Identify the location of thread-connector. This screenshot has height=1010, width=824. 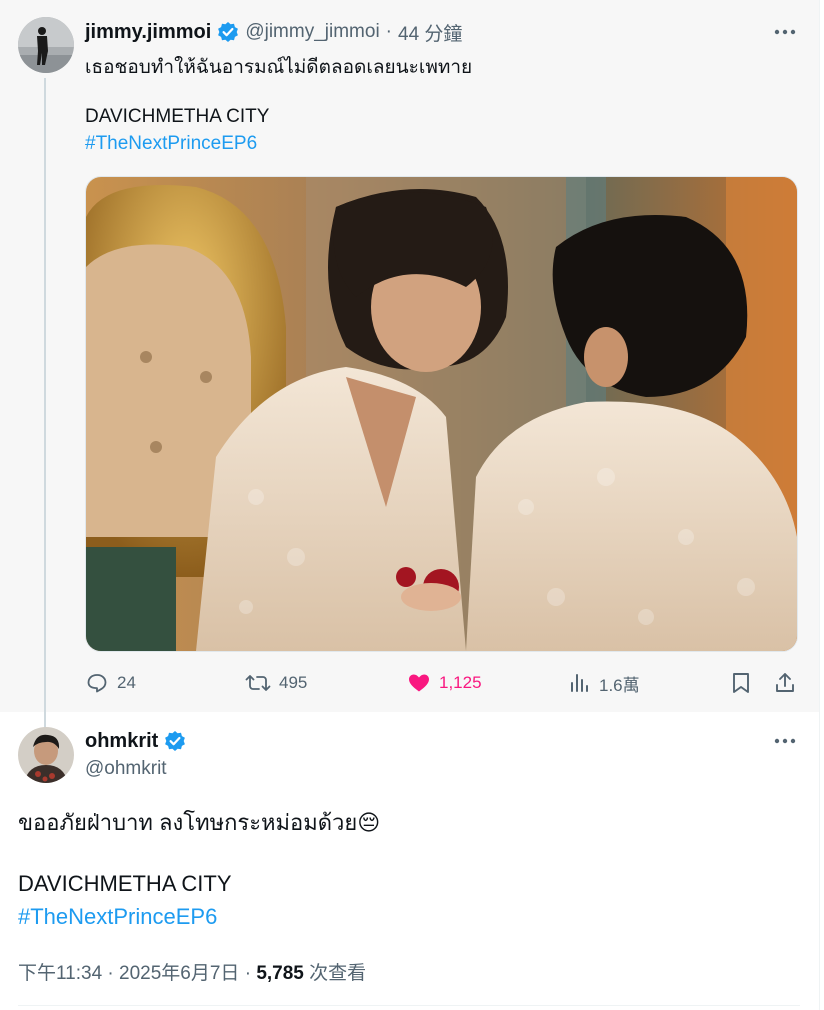
(45, 403).